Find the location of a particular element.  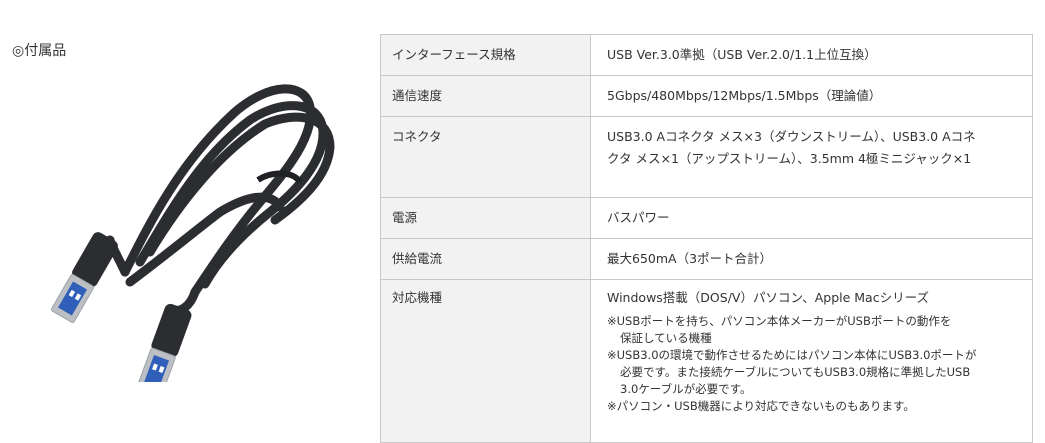

spec-key: インターフェース規格 is located at coordinates (485, 55).